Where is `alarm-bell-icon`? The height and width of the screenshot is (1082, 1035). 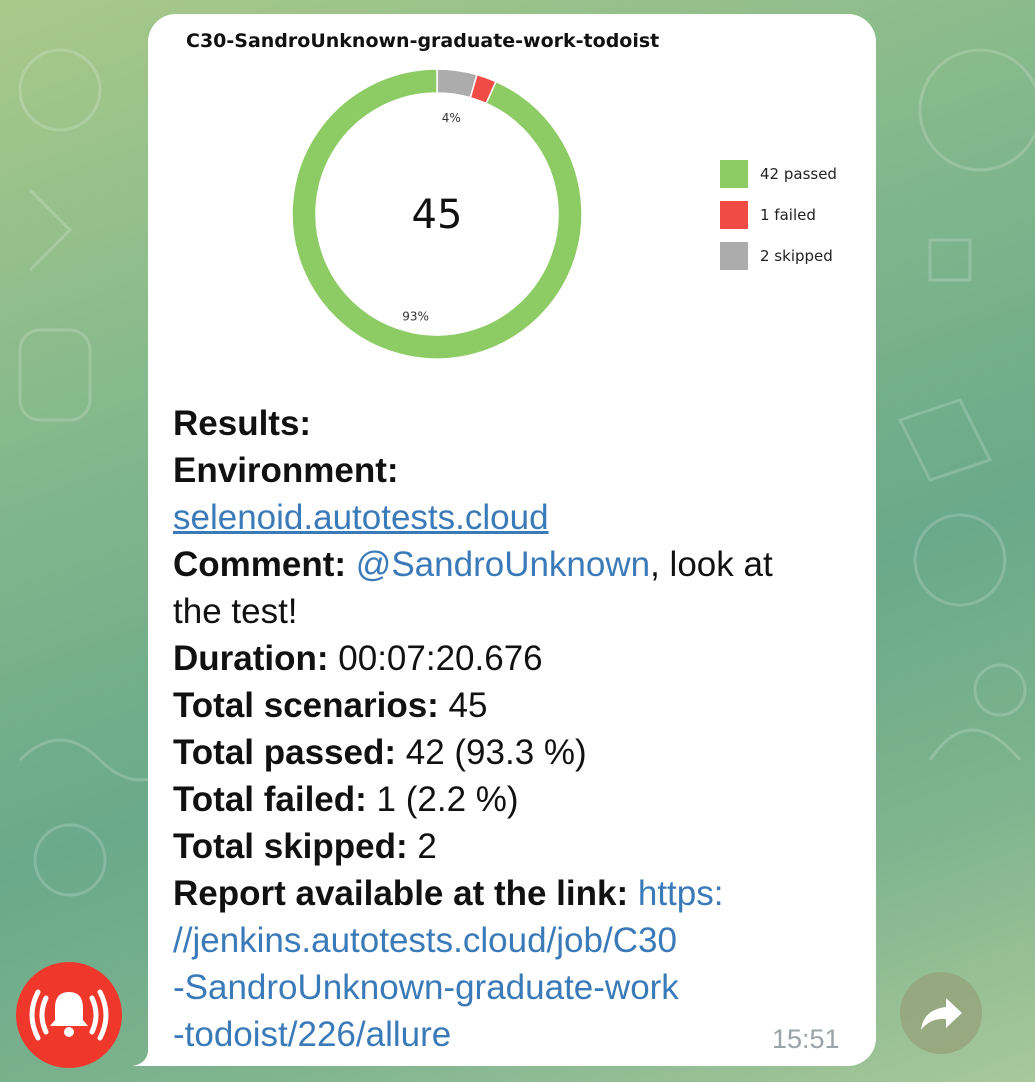 alarm-bell-icon is located at coordinates (69, 1015).